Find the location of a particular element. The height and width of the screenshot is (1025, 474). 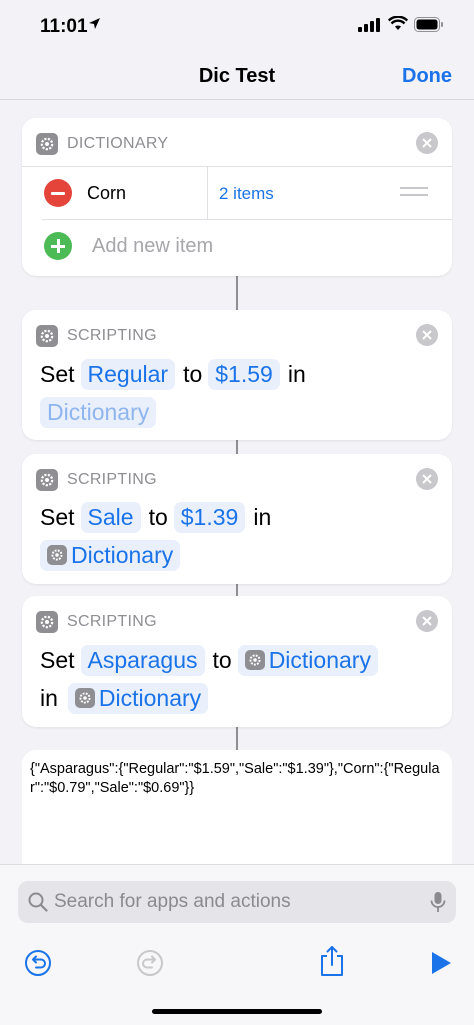

navigation-bar: Dic Test Done is located at coordinates (237, 77).